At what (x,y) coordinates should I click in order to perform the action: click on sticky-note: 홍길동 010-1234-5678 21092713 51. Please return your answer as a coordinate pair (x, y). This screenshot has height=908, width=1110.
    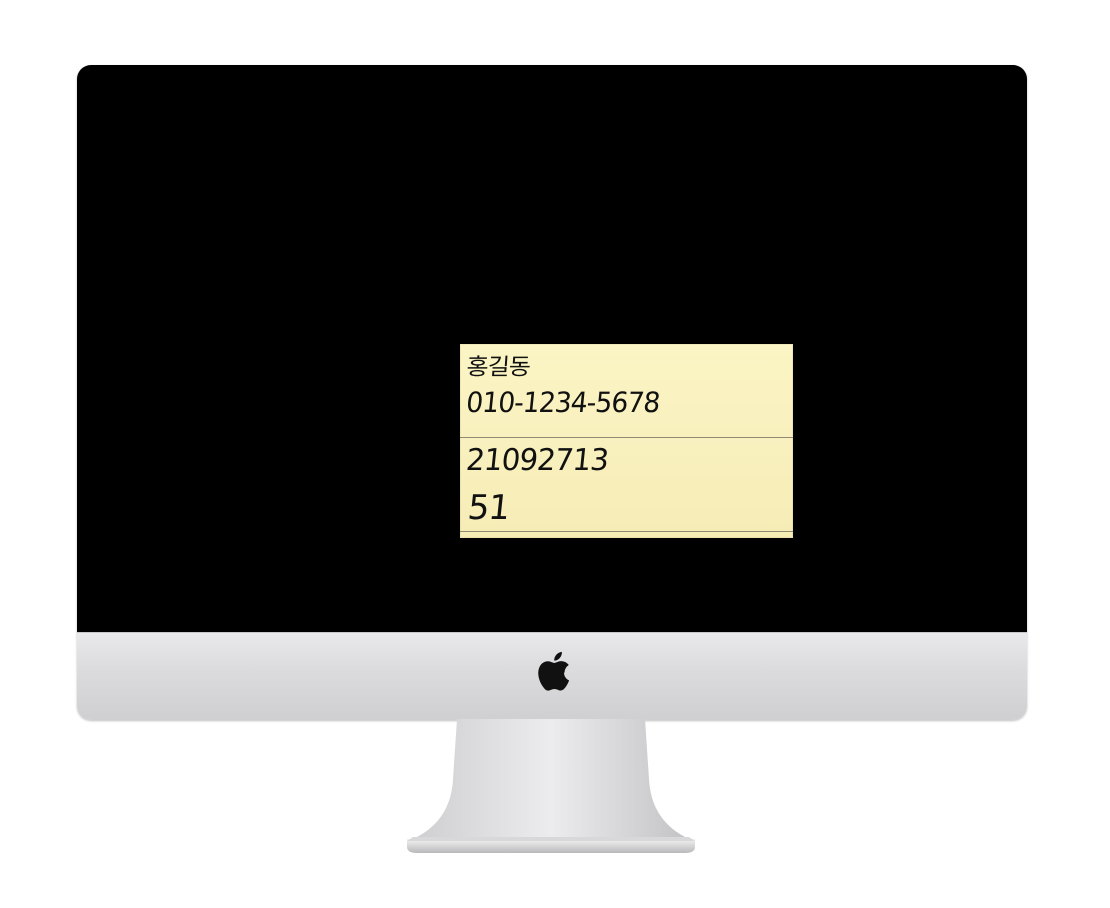
    Looking at the image, I should click on (626, 441).